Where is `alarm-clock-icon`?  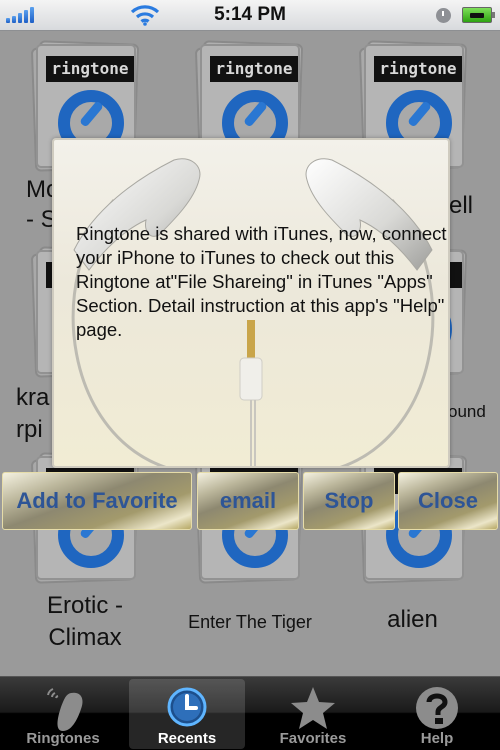 alarm-clock-icon is located at coordinates (443, 15).